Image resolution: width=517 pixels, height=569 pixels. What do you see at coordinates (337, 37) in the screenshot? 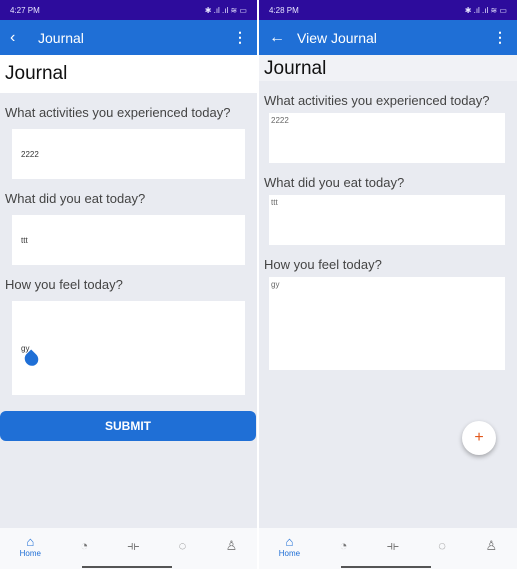
I see `app-bar-title: View Journal` at bounding box center [337, 37].